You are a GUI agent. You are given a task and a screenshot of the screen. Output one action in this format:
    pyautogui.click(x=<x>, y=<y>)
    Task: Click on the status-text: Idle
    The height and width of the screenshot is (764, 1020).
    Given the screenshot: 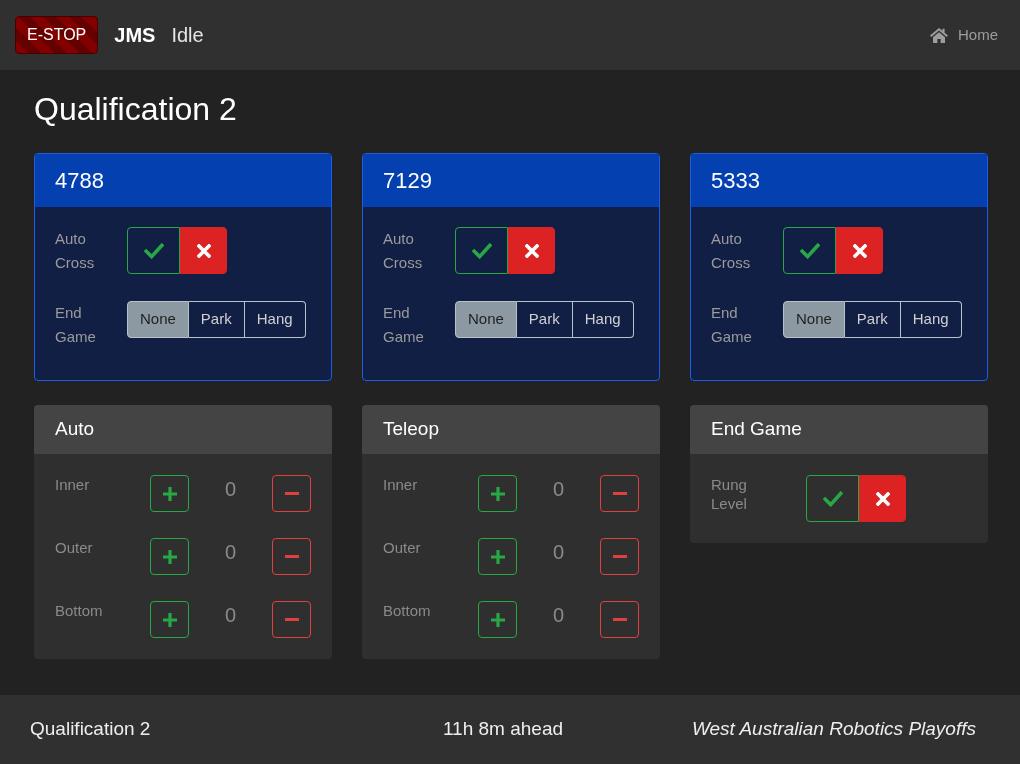 What is the action you would take?
    pyautogui.click(x=187, y=35)
    